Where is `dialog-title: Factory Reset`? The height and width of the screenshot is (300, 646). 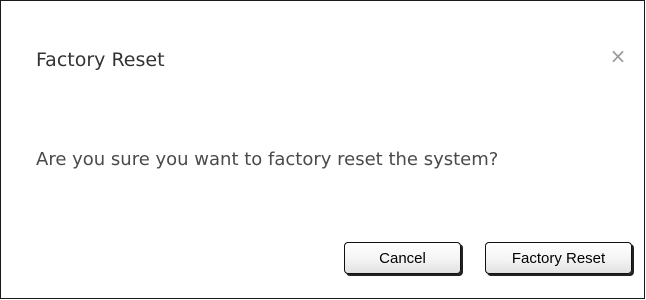
dialog-title: Factory Reset is located at coordinates (100, 60).